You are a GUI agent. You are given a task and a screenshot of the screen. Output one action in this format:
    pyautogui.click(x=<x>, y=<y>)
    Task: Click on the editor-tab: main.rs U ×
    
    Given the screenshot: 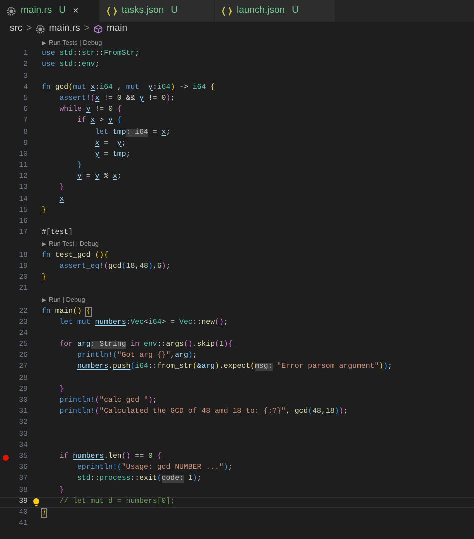 What is the action you would take?
    pyautogui.click(x=50, y=11)
    